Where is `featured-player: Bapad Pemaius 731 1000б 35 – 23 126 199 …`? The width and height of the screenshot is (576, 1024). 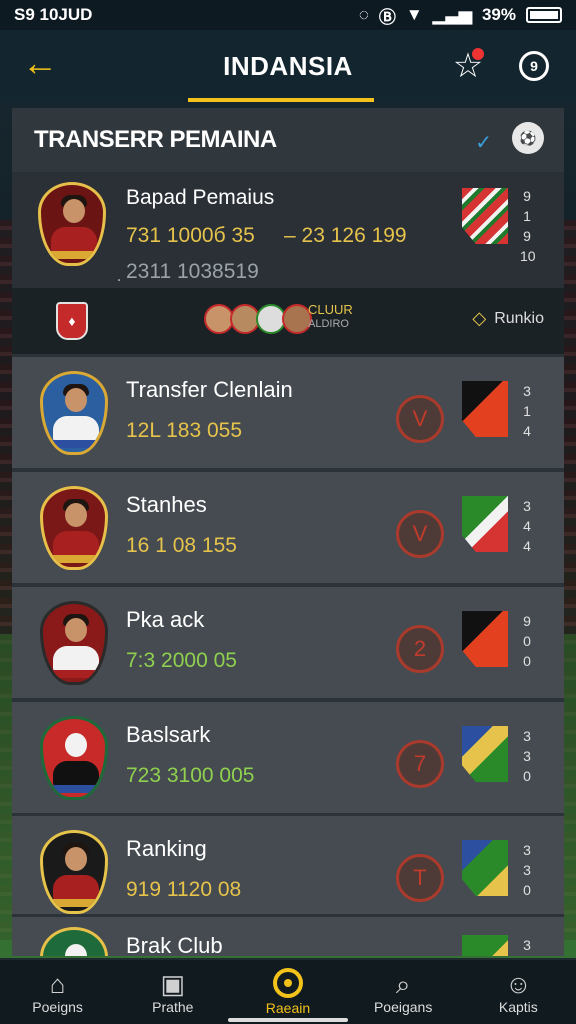 featured-player: Bapad Pemaius 731 1000б 35 – 23 126 199 … is located at coordinates (288, 230).